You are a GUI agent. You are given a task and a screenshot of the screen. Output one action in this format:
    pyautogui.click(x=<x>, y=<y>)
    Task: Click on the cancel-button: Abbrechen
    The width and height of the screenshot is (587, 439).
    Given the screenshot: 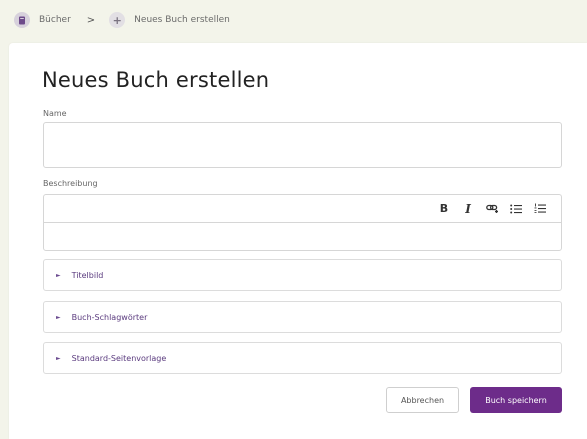 What is the action you would take?
    pyautogui.click(x=422, y=400)
    